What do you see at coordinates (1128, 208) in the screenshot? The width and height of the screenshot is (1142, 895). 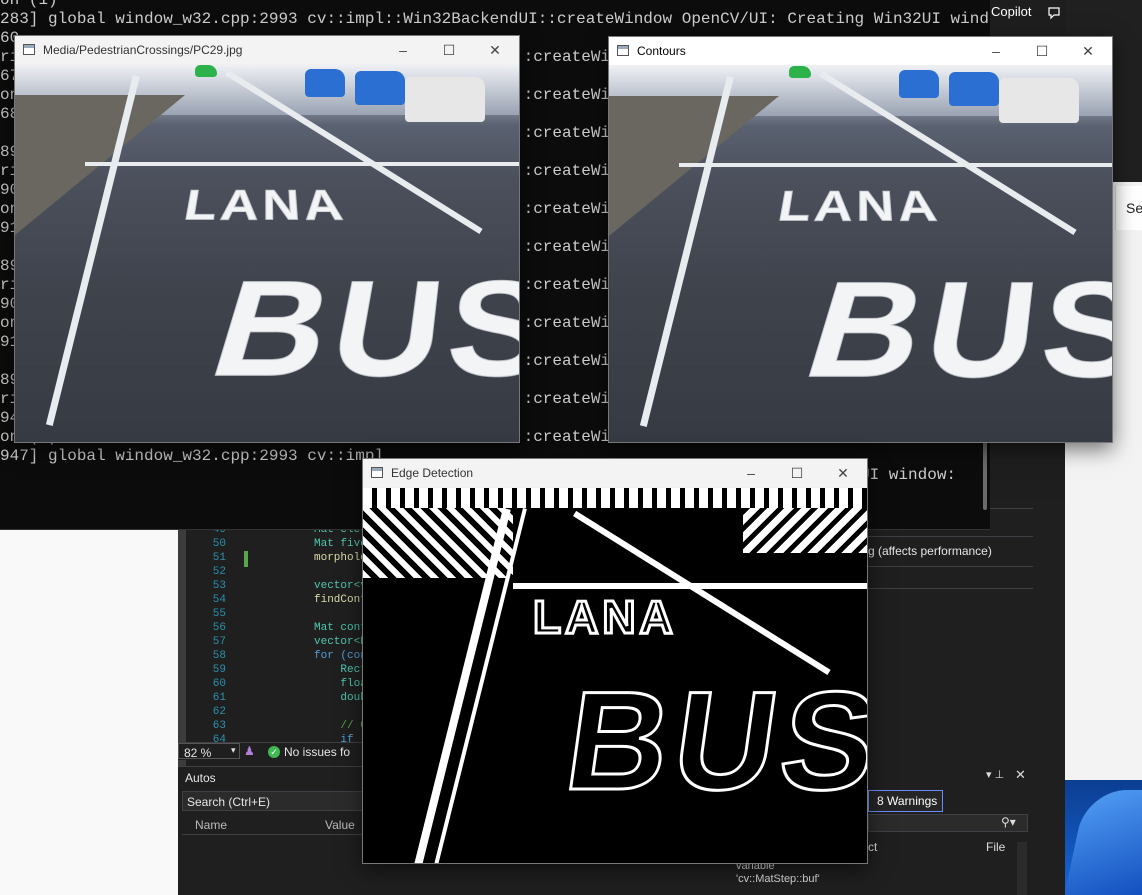 I see `background-search-field: Sea` at bounding box center [1128, 208].